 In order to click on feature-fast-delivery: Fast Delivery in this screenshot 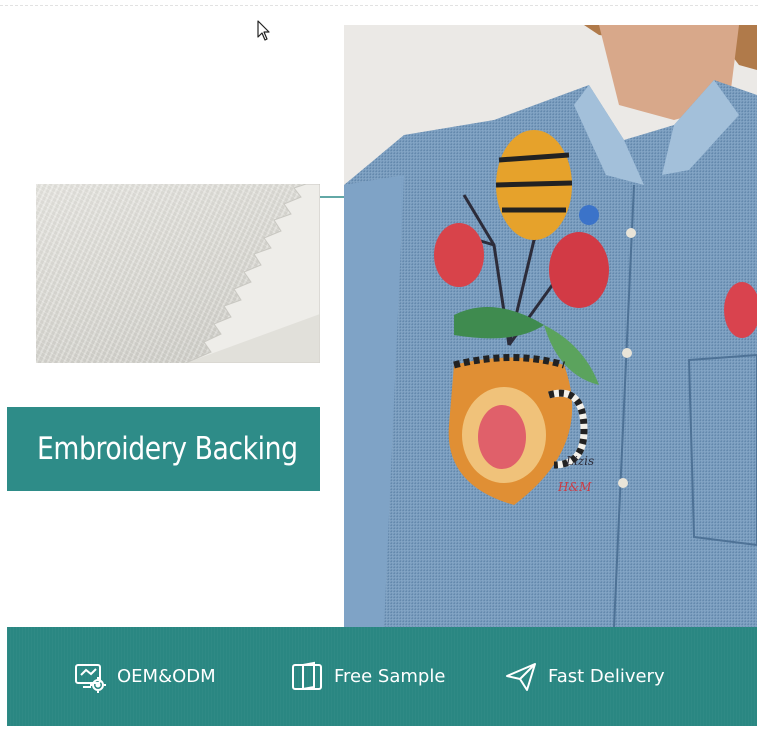, I will do `click(584, 676)`.